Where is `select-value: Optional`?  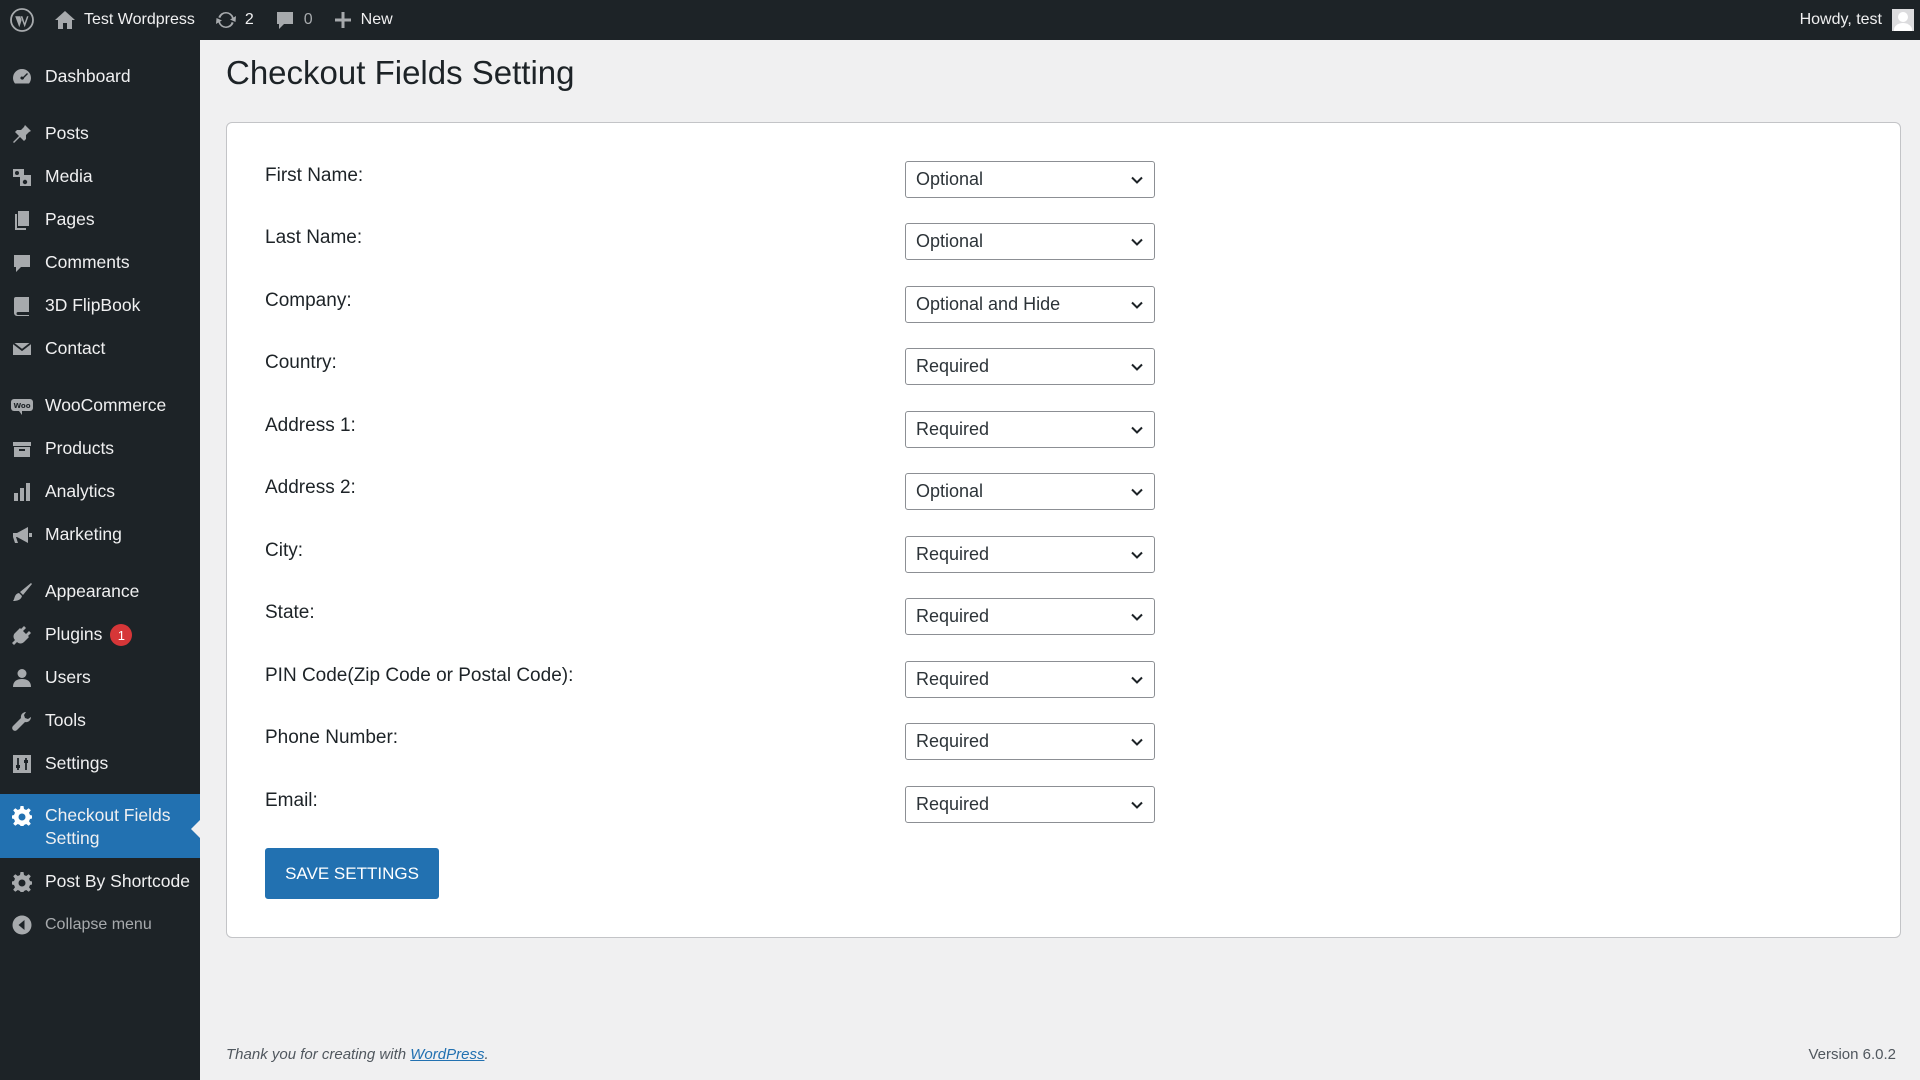
select-value: Optional is located at coordinates (950, 491).